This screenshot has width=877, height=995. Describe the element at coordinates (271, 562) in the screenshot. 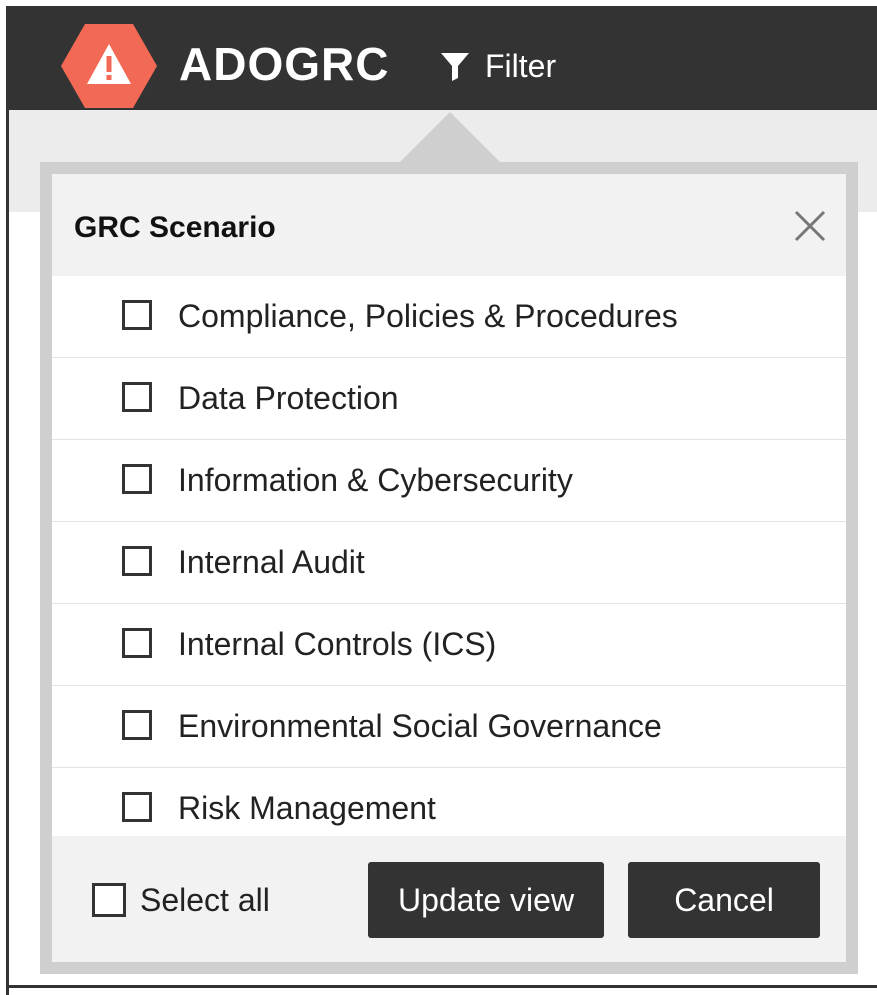

I see `option-label: Internal Audit` at that location.